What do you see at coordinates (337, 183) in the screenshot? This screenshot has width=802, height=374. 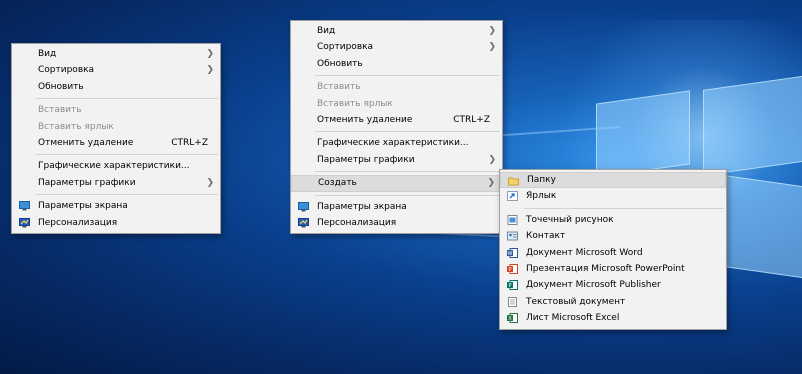 I see `menu-item-label: Создать` at bounding box center [337, 183].